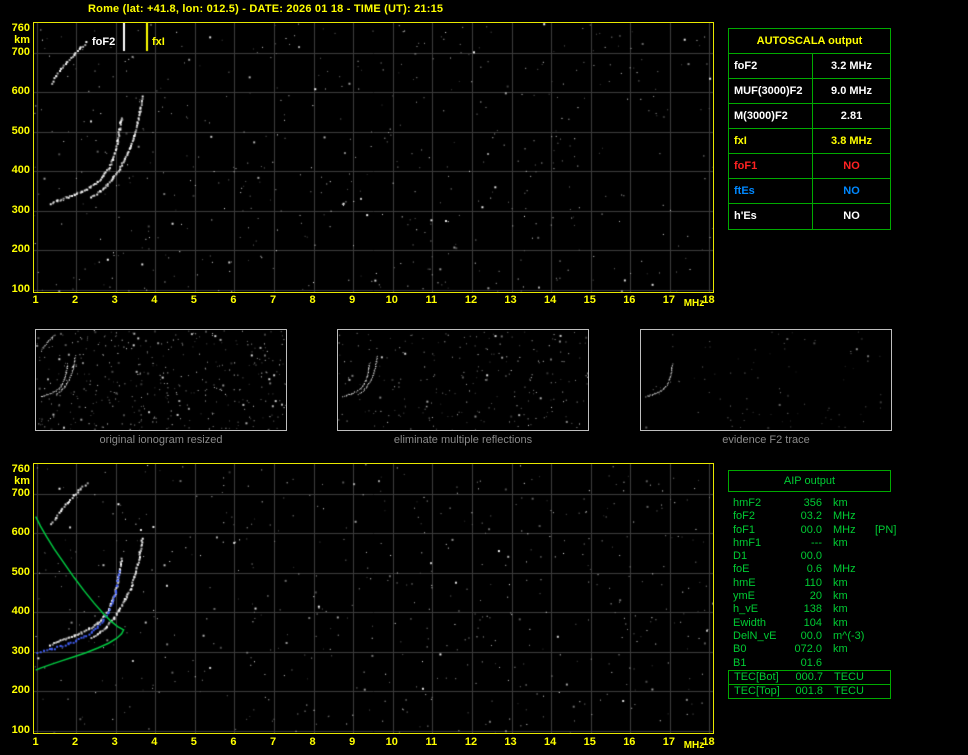  I want to click on autoscala-row-foF2: foF2 3.2 MHz, so click(809, 66).